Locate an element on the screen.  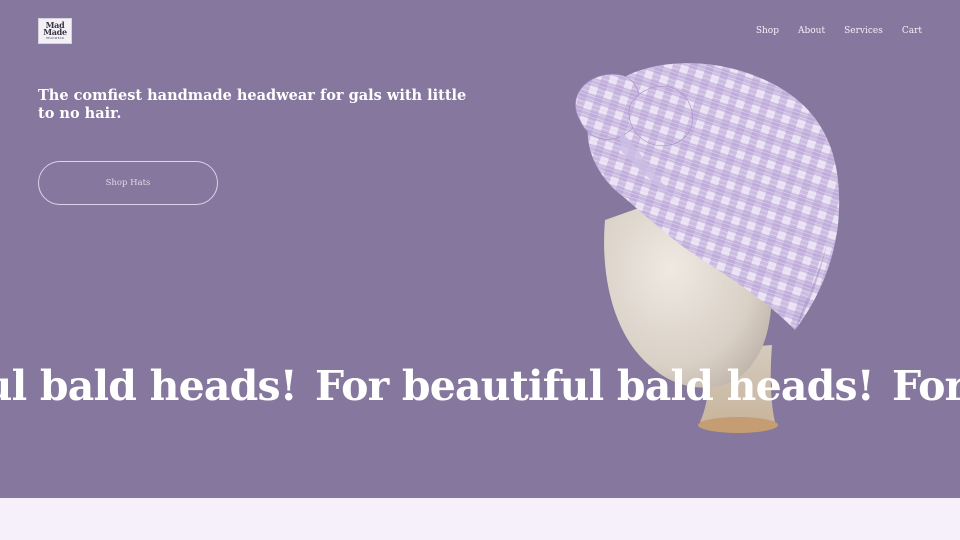
brand-logo: Mad Made HEADWEAR is located at coordinates (55, 31).